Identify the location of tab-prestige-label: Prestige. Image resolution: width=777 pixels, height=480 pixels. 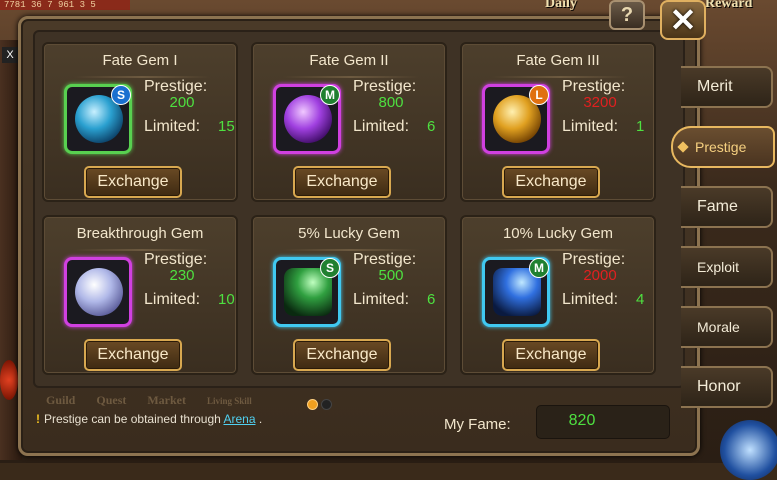
(721, 147).